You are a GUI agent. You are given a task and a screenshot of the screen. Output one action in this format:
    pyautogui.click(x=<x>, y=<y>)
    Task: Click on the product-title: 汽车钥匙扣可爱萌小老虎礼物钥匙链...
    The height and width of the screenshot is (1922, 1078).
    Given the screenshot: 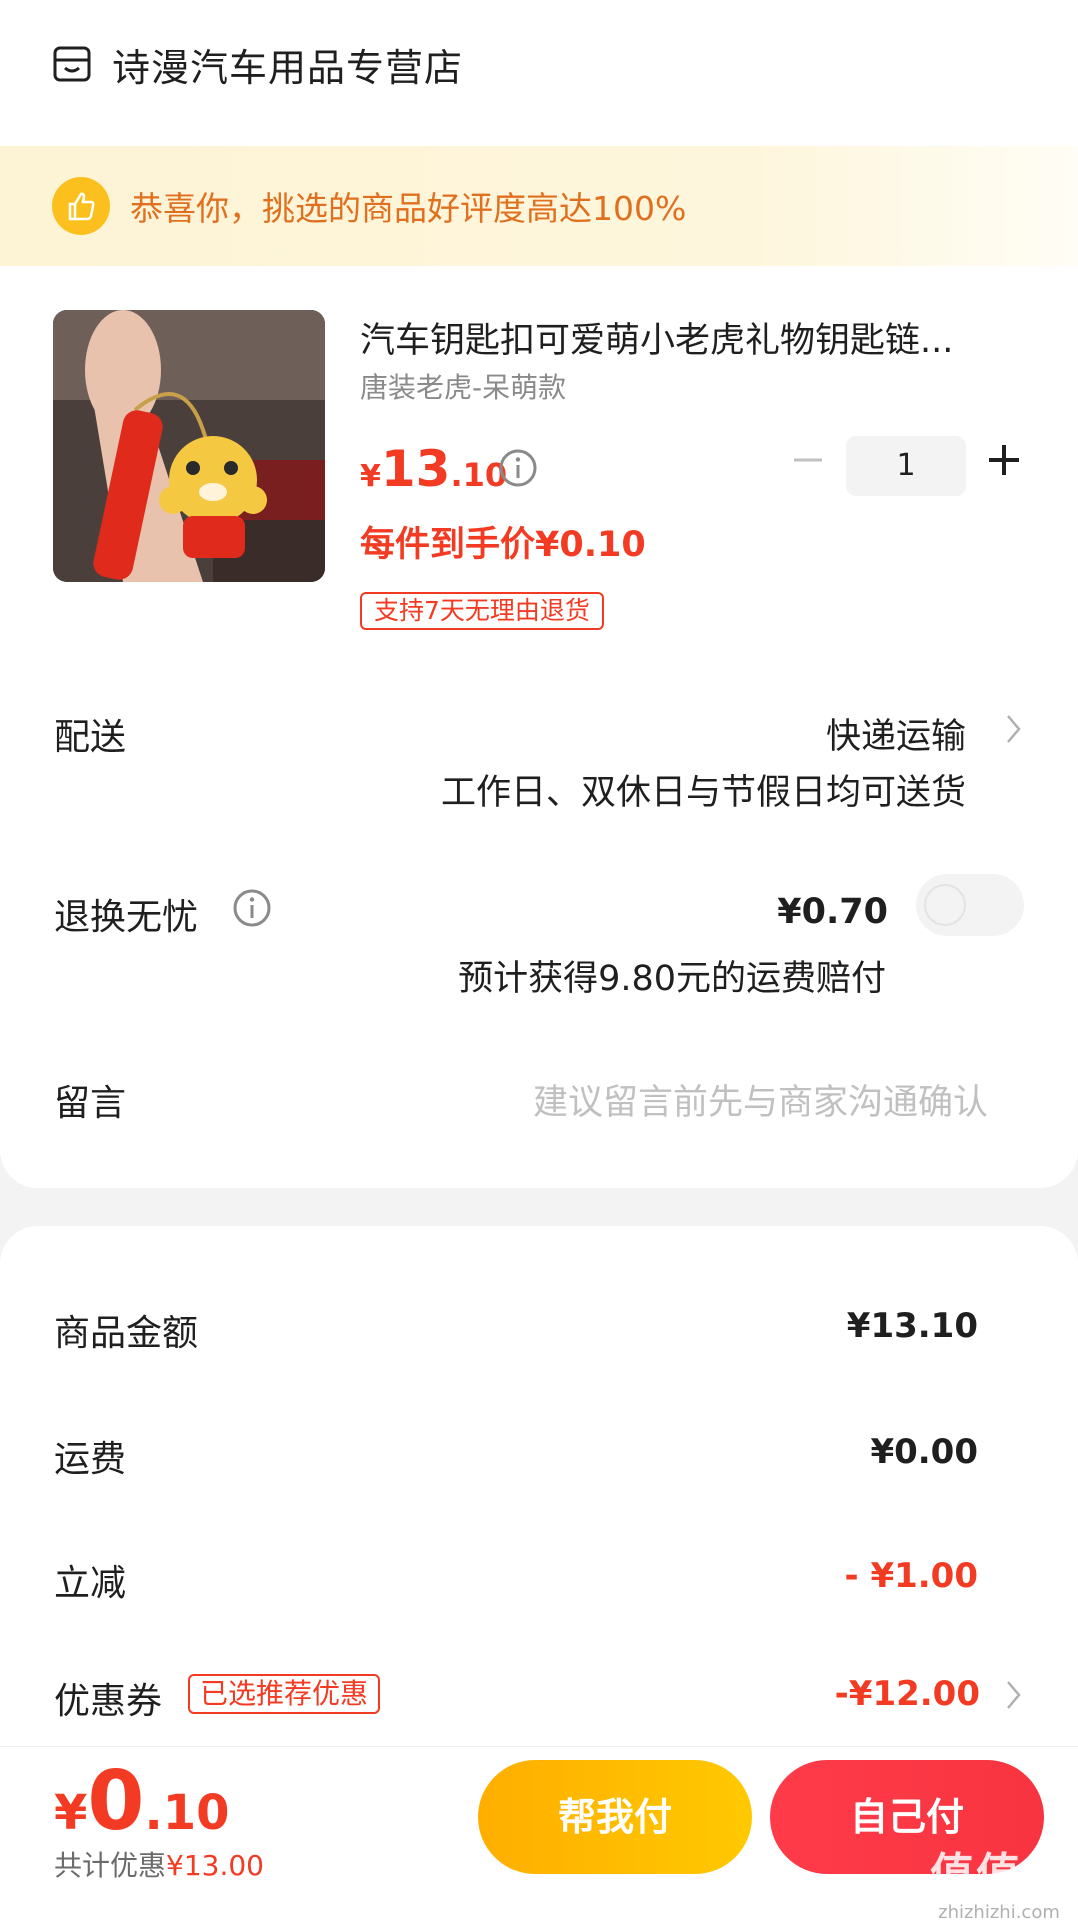 What is the action you would take?
    pyautogui.click(x=694, y=337)
    